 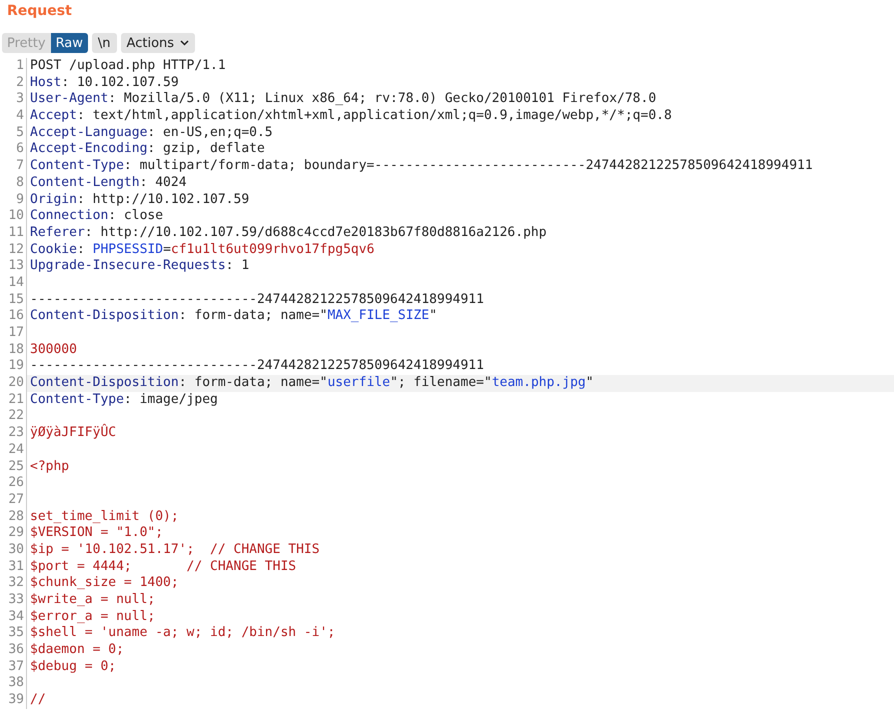 What do you see at coordinates (206, 149) in the screenshot?
I see `code-token: : gzip, deflate` at bounding box center [206, 149].